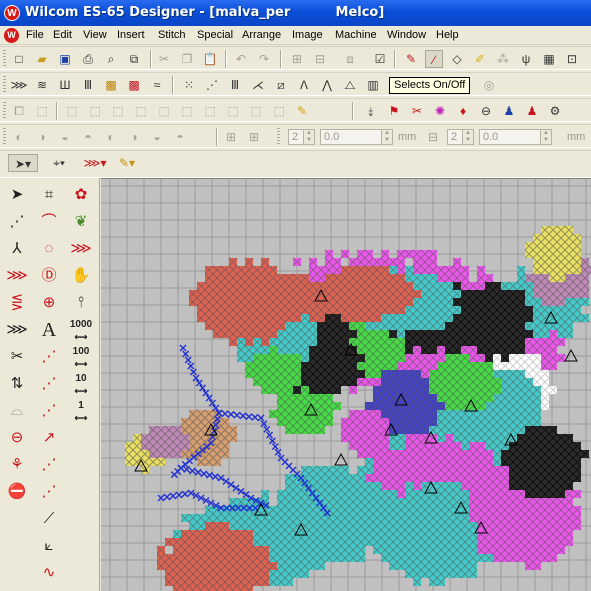 The height and width of the screenshot is (591, 591). I want to click on shape-5-icon: ⬚, so click(141, 111).